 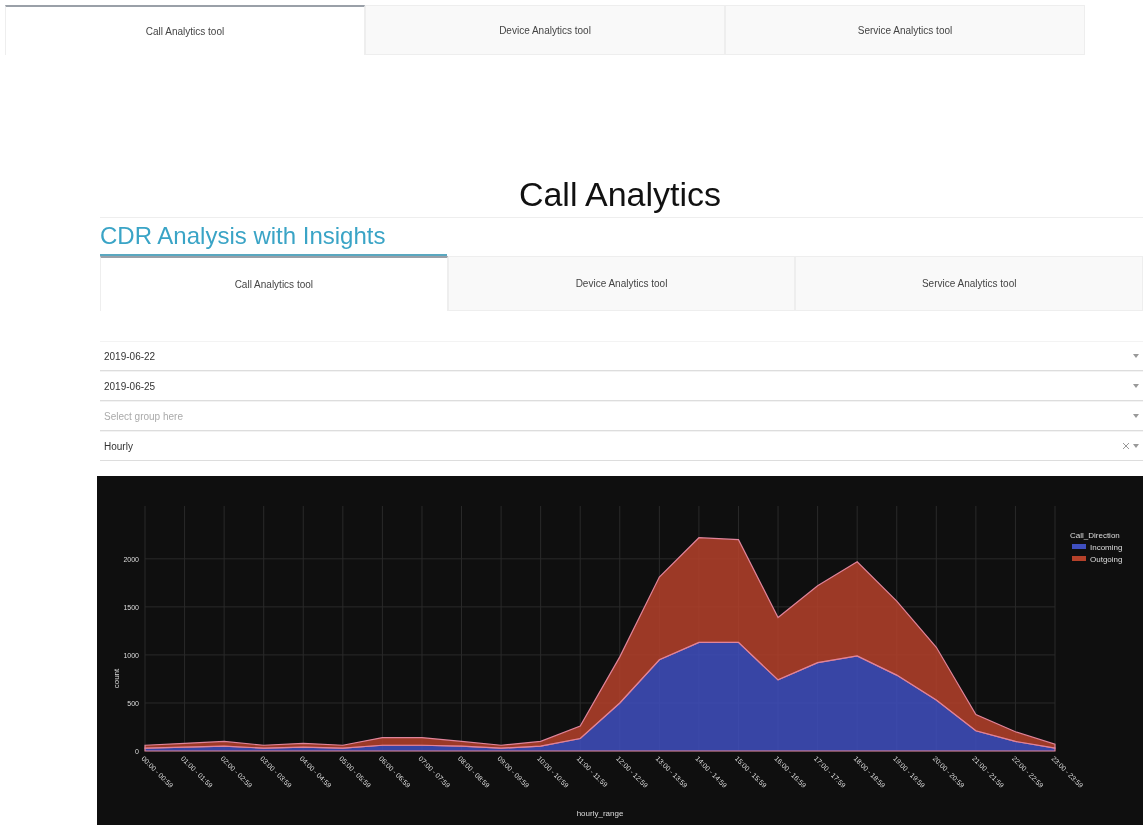 What do you see at coordinates (600, 813) in the screenshot?
I see `x-axis-label: hourly_range` at bounding box center [600, 813].